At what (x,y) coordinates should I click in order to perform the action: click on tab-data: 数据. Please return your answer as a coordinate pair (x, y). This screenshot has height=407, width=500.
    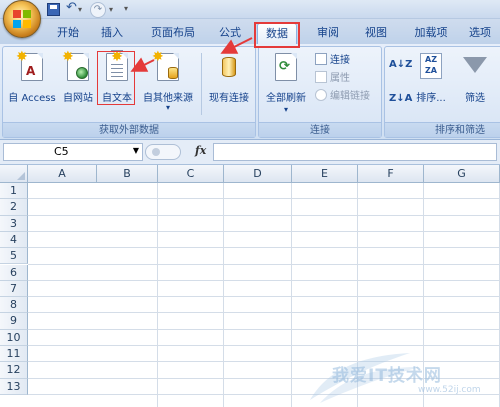
    Looking at the image, I should click on (277, 33).